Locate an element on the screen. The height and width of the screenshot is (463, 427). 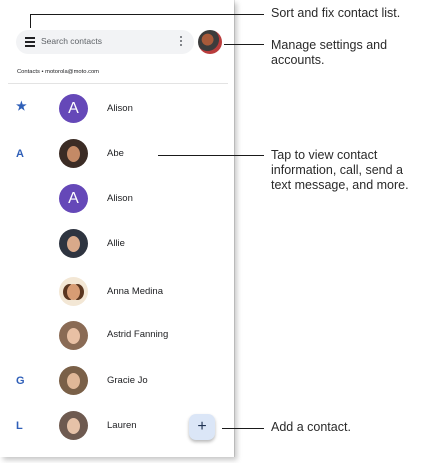
contact-name: Lauren is located at coordinates (122, 425).